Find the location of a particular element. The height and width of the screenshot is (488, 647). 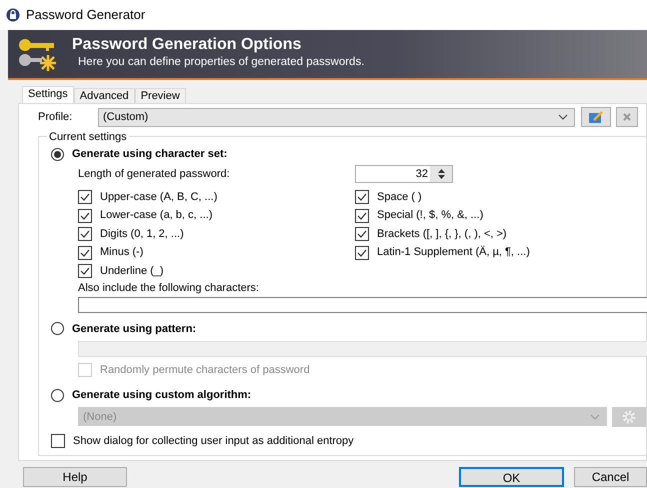

header-title: Password Generation Options is located at coordinates (187, 45).